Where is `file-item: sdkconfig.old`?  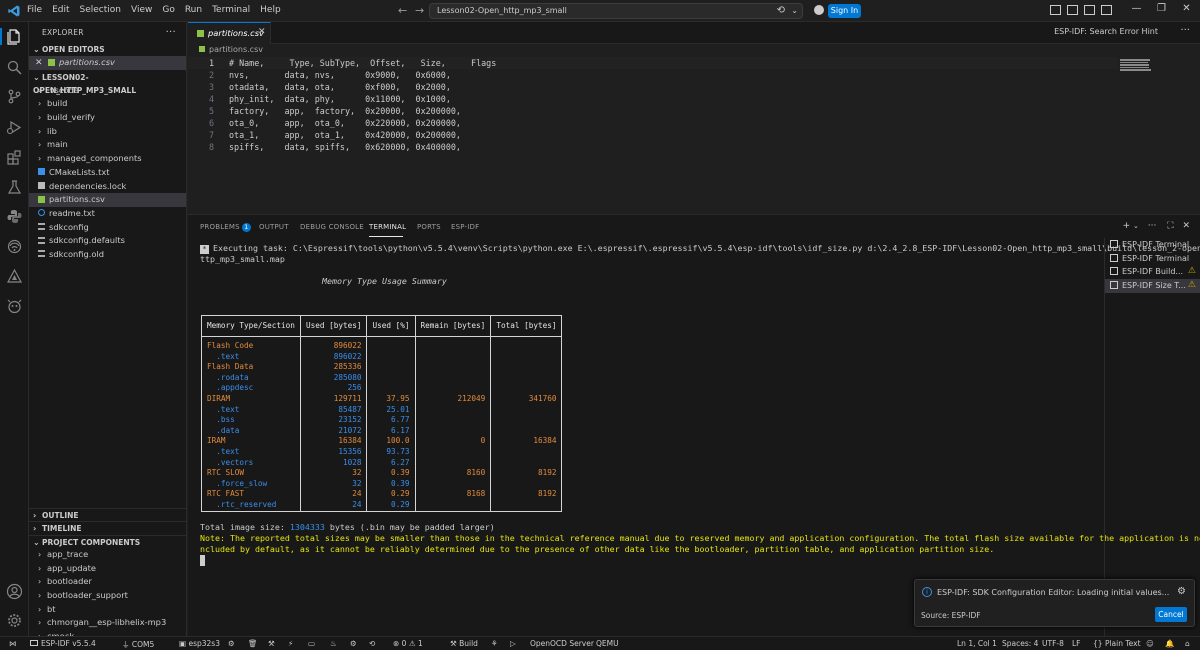 file-item: sdkconfig.old is located at coordinates (107, 255).